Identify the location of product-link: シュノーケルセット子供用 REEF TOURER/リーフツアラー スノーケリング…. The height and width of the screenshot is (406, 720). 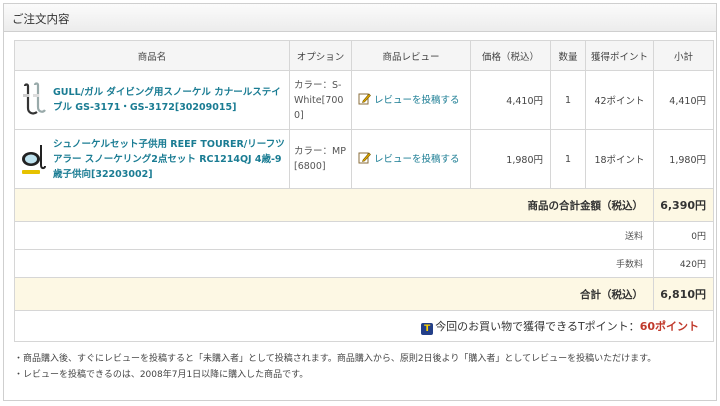
(169, 159).